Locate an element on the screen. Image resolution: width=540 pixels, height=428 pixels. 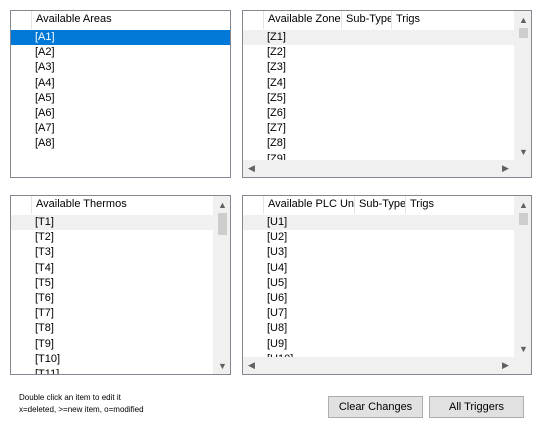
col-available-zones: Available Zones is located at coordinates (303, 20).